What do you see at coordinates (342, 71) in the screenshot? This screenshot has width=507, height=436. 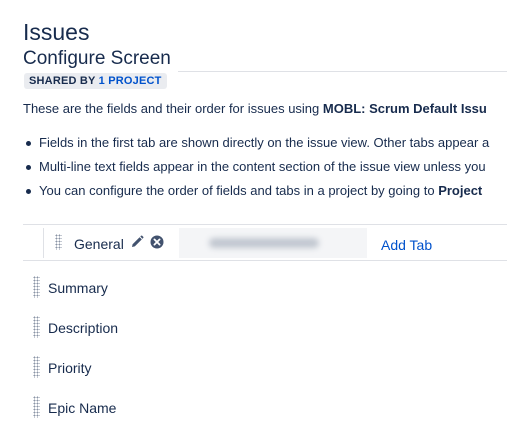 I see `title-divider` at bounding box center [342, 71].